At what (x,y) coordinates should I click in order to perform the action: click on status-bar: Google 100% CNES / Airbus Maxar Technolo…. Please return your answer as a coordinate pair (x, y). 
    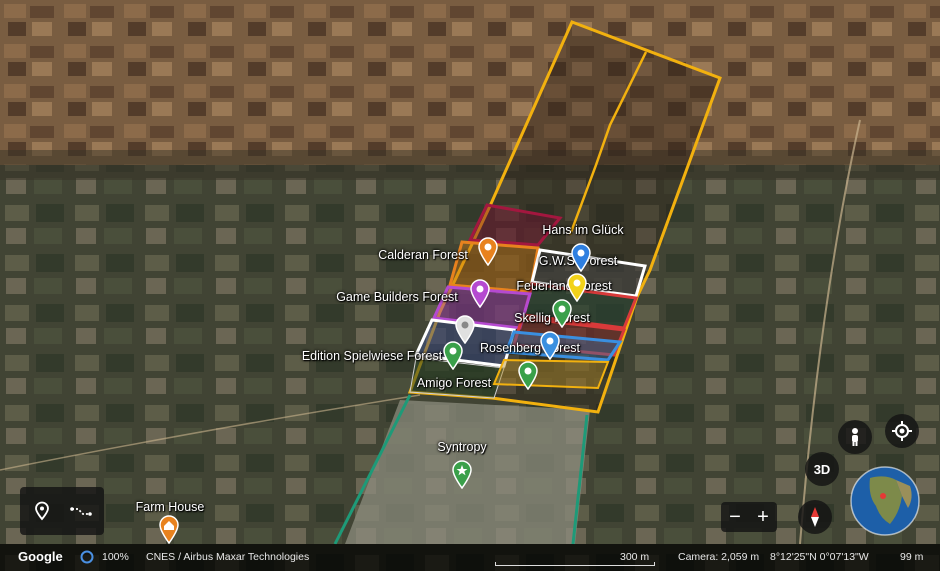
    Looking at the image, I should click on (470, 557).